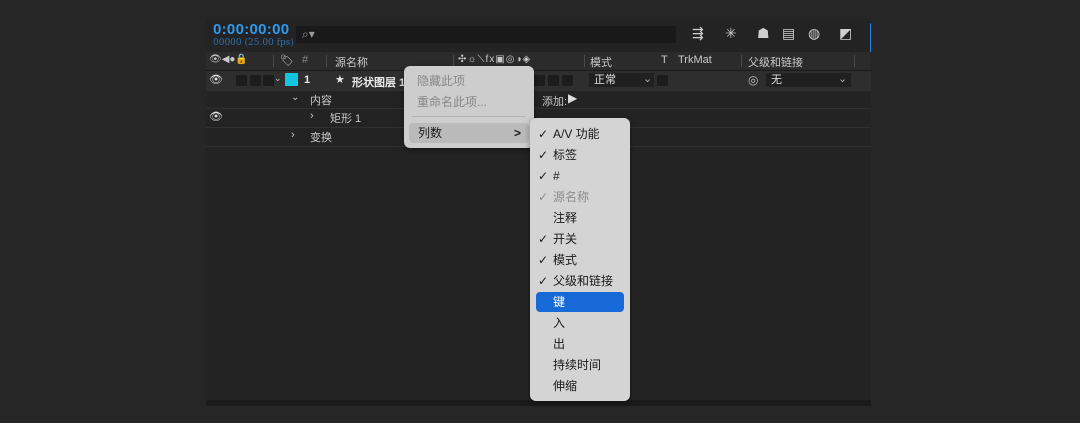 Image resolution: width=1080 pixels, height=423 pixels. I want to click on columns-menu-item-label: 持续时间, so click(577, 365).